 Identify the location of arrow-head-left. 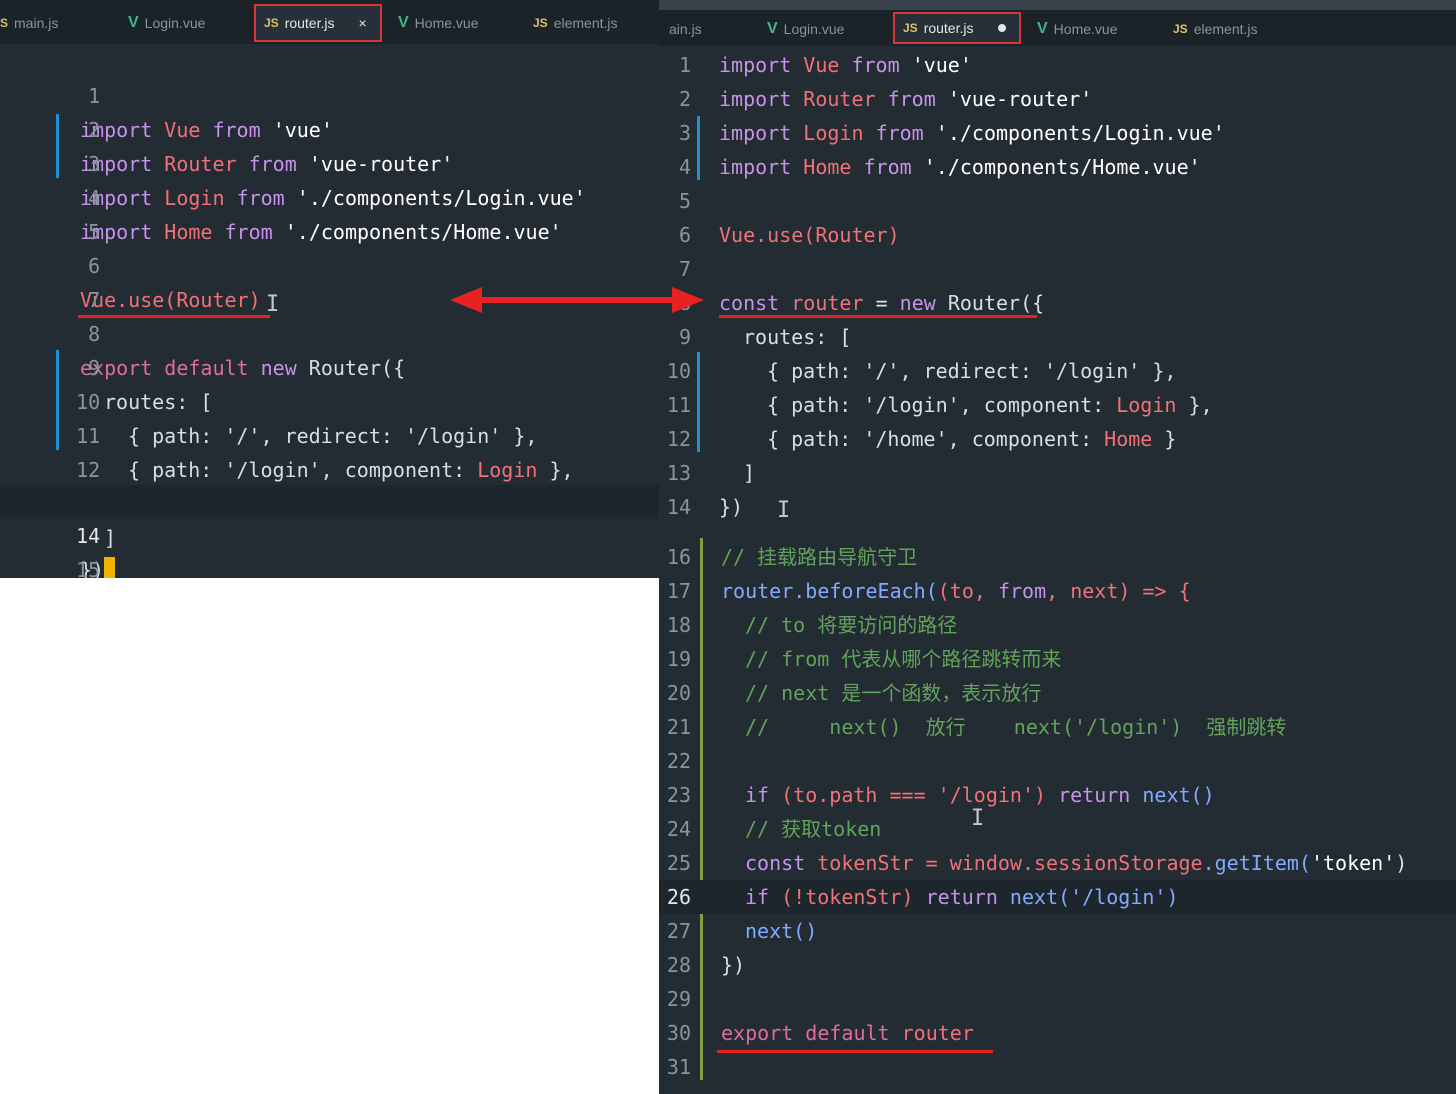
(466, 300).